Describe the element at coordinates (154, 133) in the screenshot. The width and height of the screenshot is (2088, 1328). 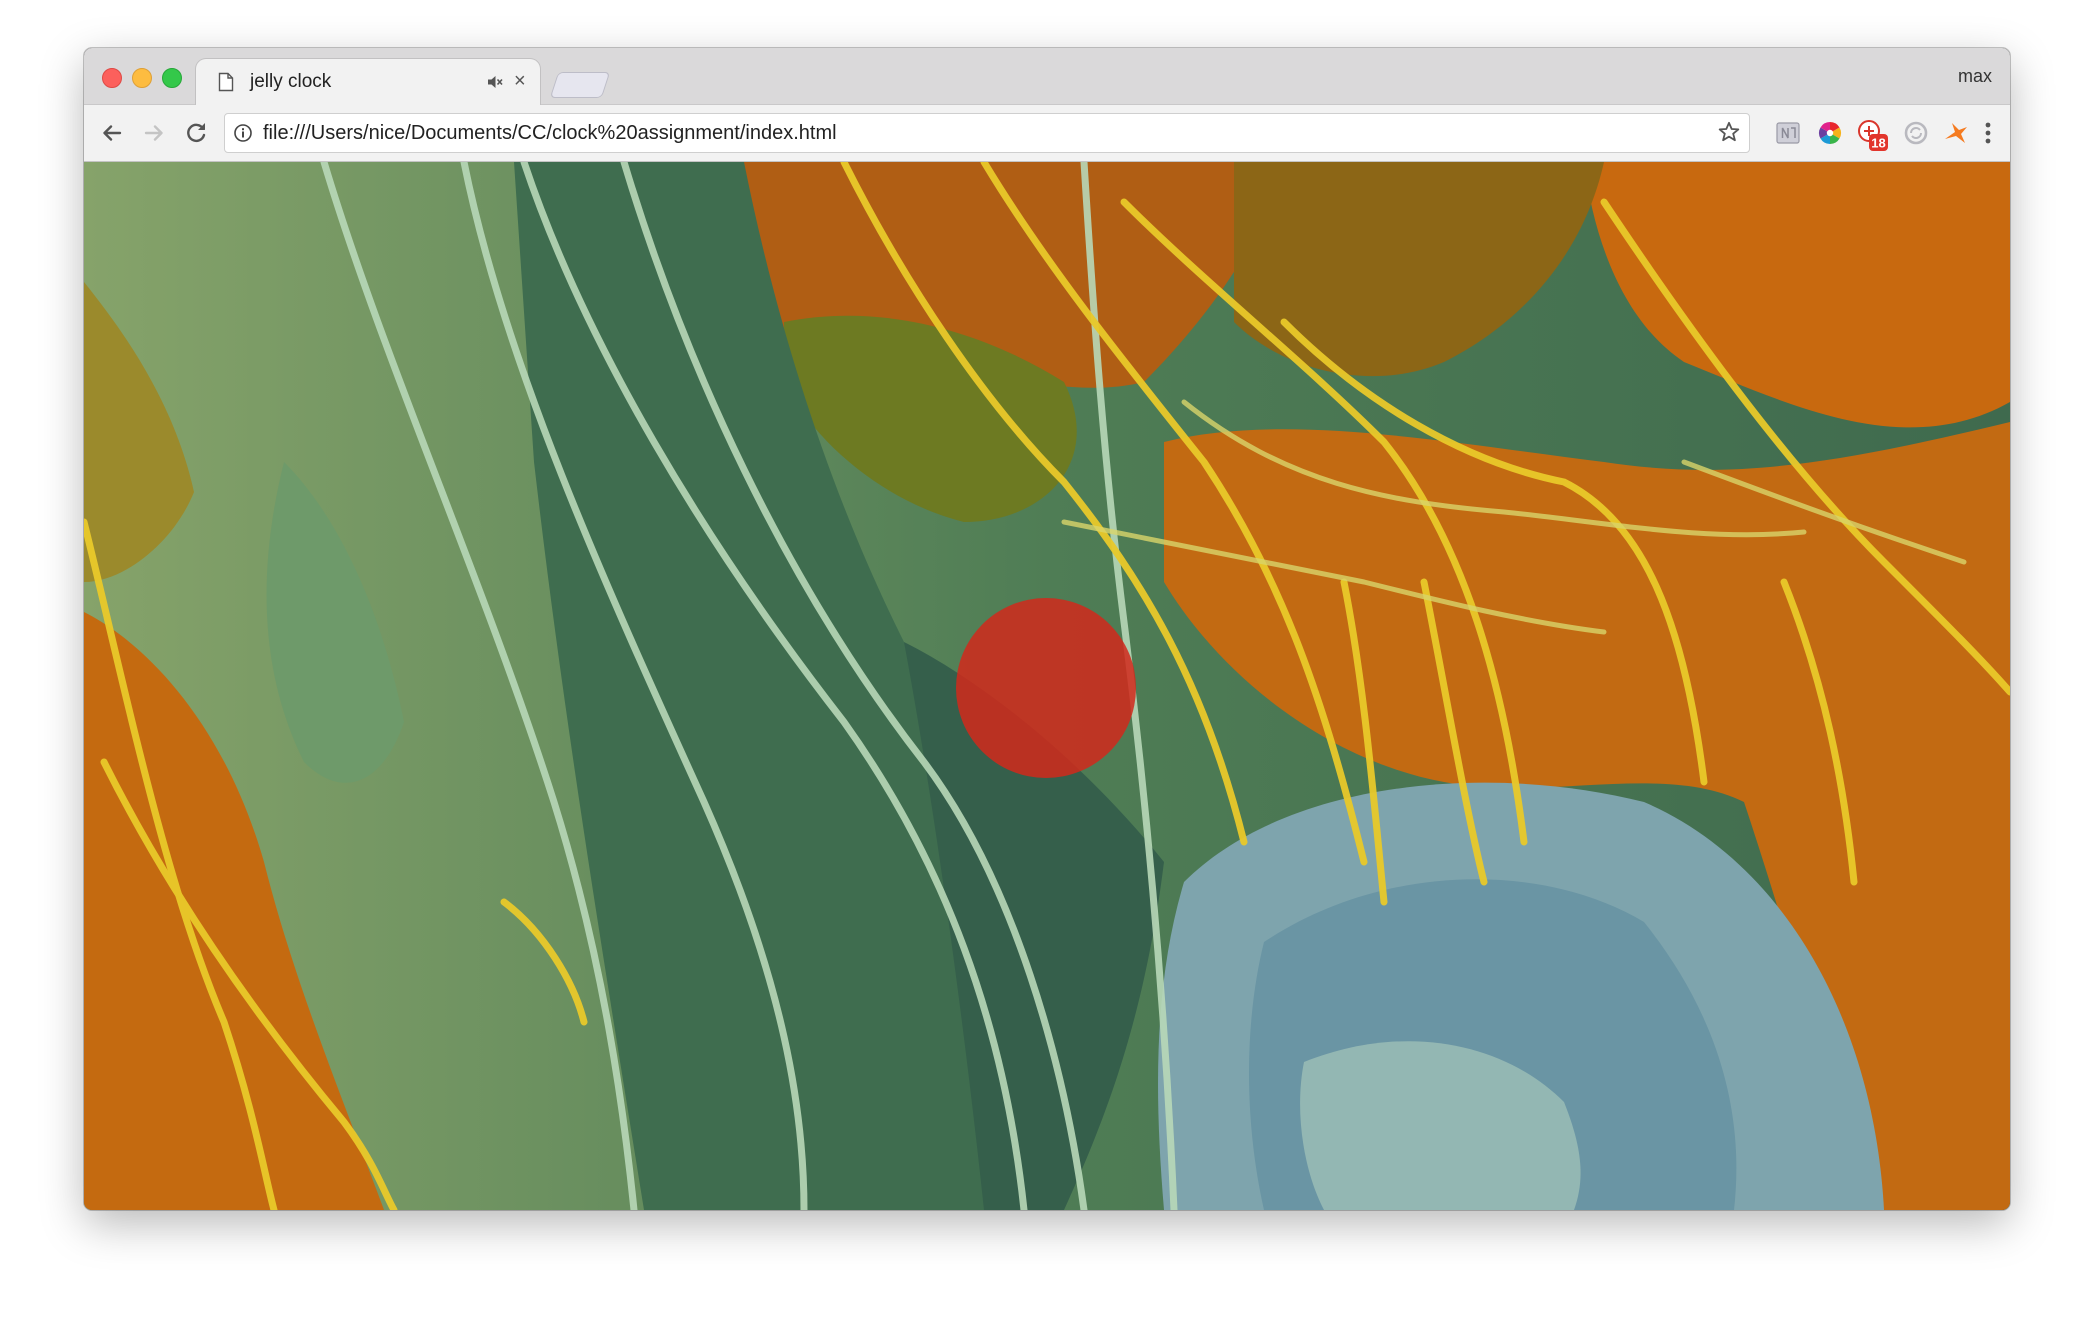
I see `arrow-right-icon` at that location.